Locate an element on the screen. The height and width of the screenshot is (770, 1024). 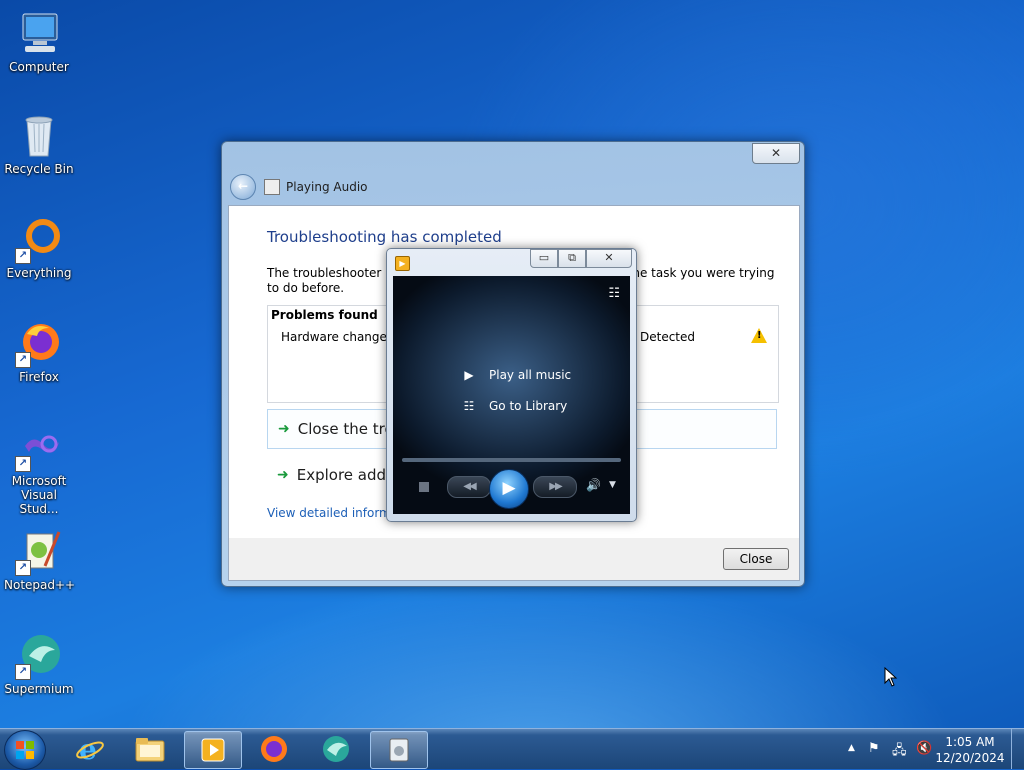
speaker-icon is located at coordinates (272, 187).